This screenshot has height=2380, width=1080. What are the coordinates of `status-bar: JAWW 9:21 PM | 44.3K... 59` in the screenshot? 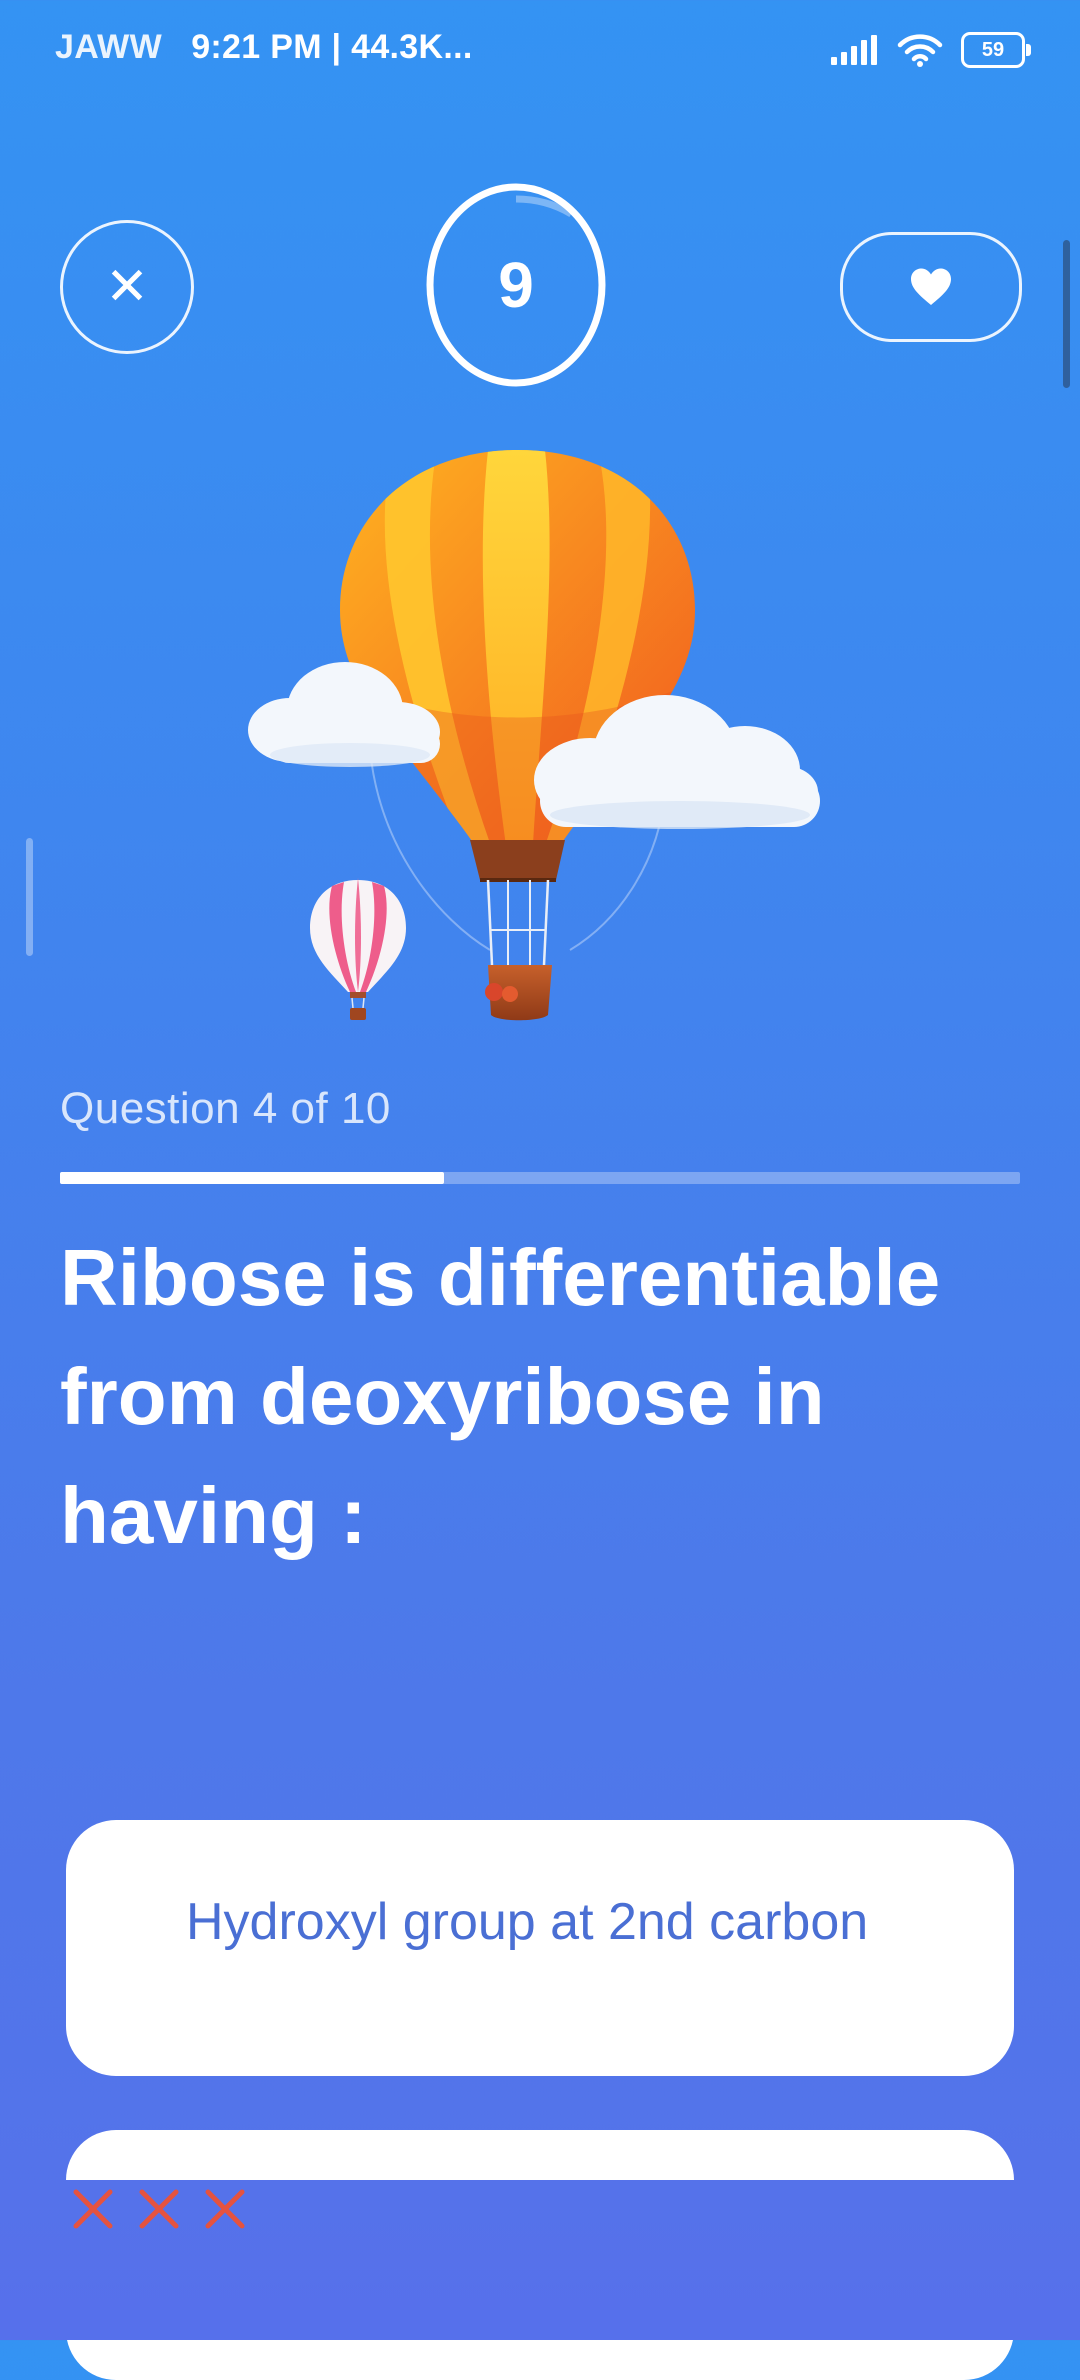 It's located at (540, 48).